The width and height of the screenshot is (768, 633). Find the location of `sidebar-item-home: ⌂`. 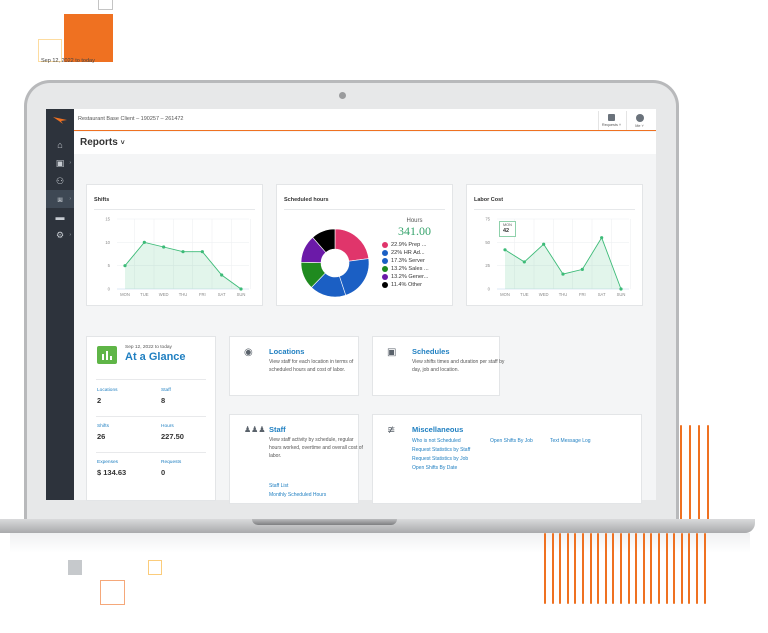

sidebar-item-home: ⌂ is located at coordinates (60, 145).